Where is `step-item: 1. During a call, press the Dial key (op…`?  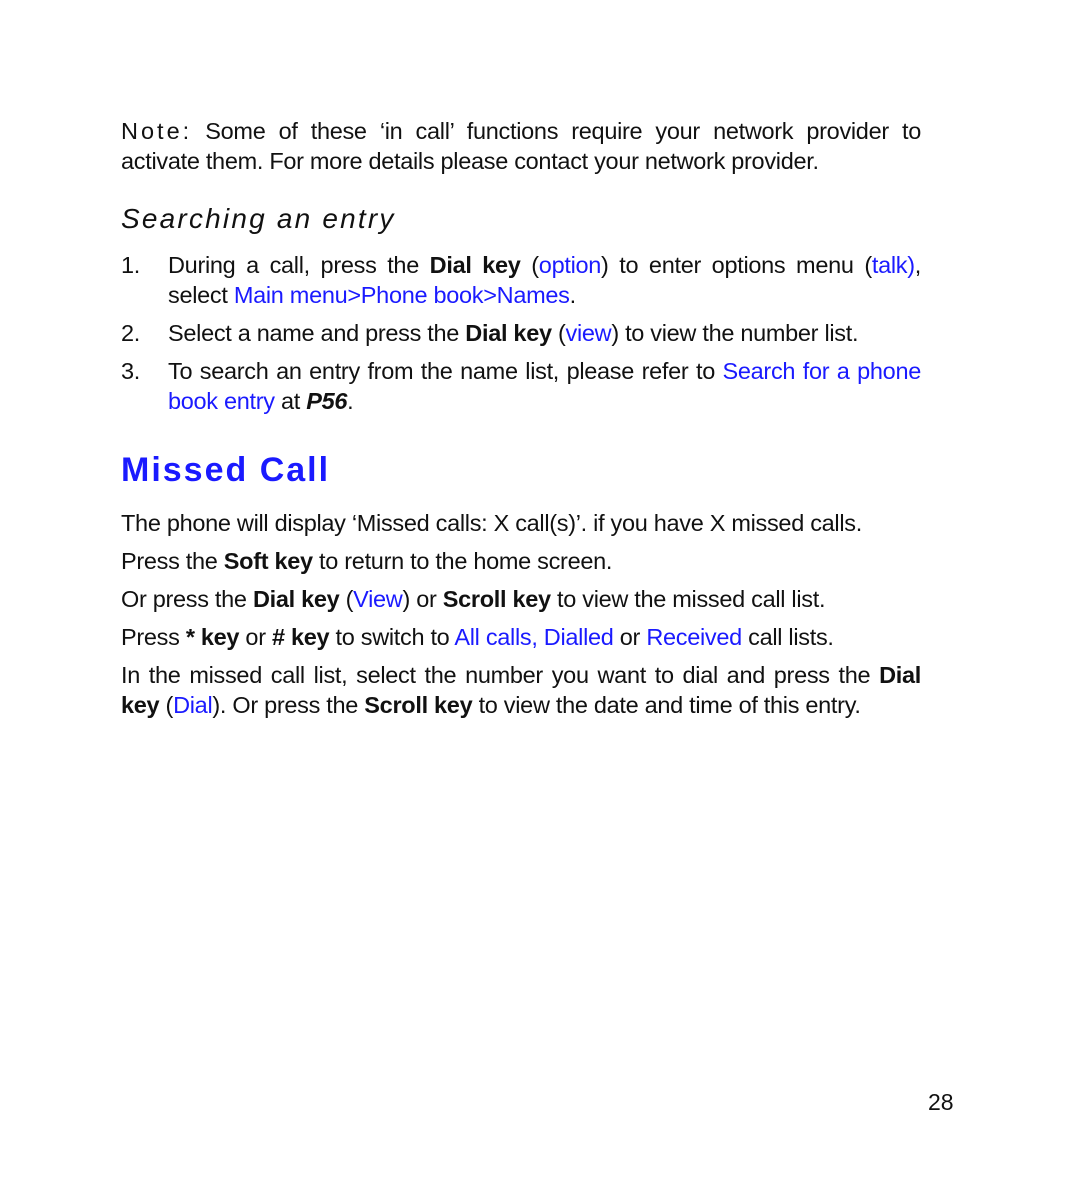 step-item: 1. During a call, press the Dial key (op… is located at coordinates (521, 280).